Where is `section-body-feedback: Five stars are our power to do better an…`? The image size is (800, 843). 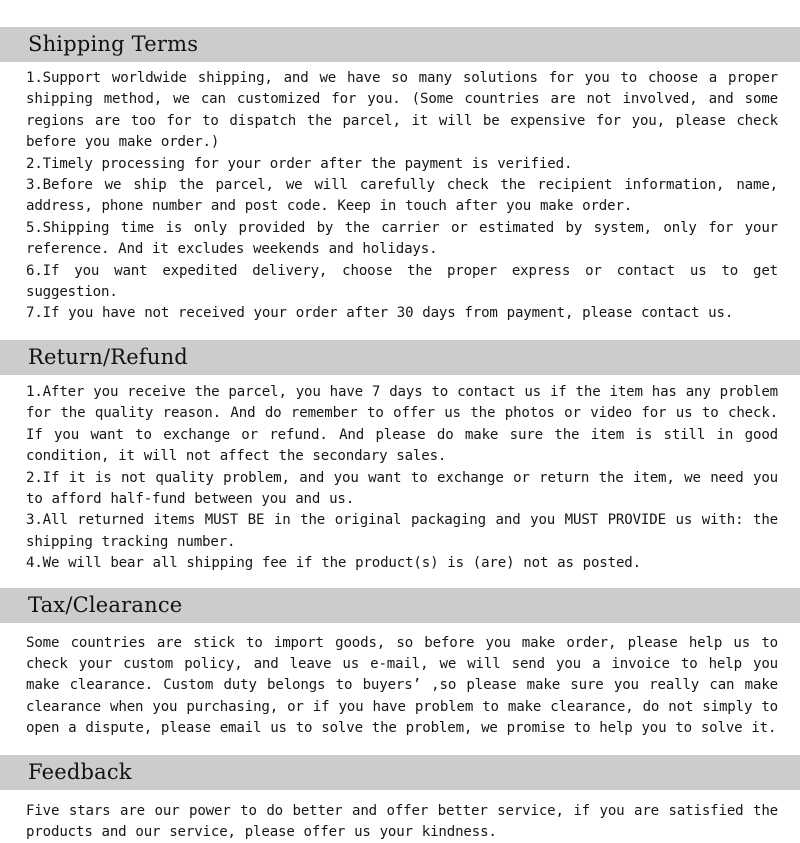
section-body-feedback: Five stars are our power to do better an… is located at coordinates (400, 816).